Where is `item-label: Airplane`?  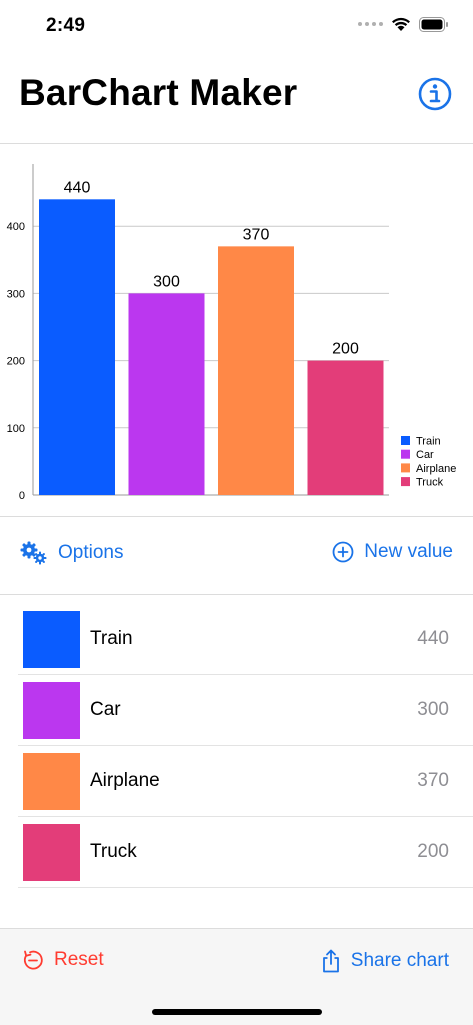
item-label: Airplane is located at coordinates (125, 780).